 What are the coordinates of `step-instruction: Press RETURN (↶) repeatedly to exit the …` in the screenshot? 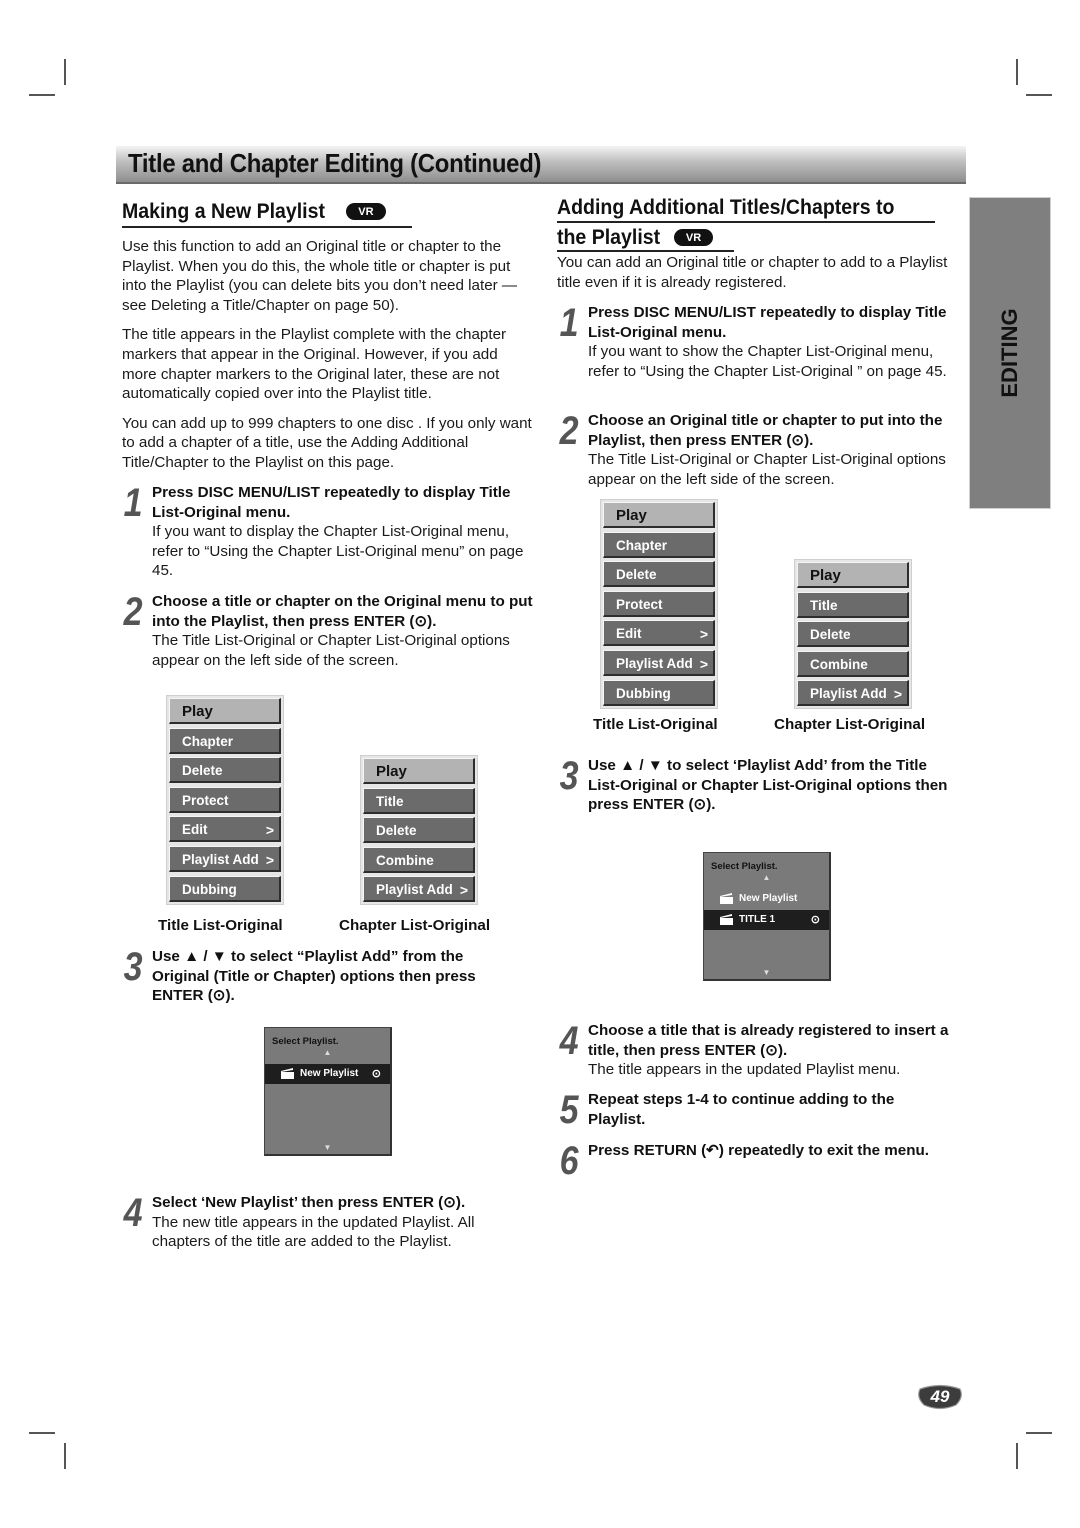 It's located at (759, 1150).